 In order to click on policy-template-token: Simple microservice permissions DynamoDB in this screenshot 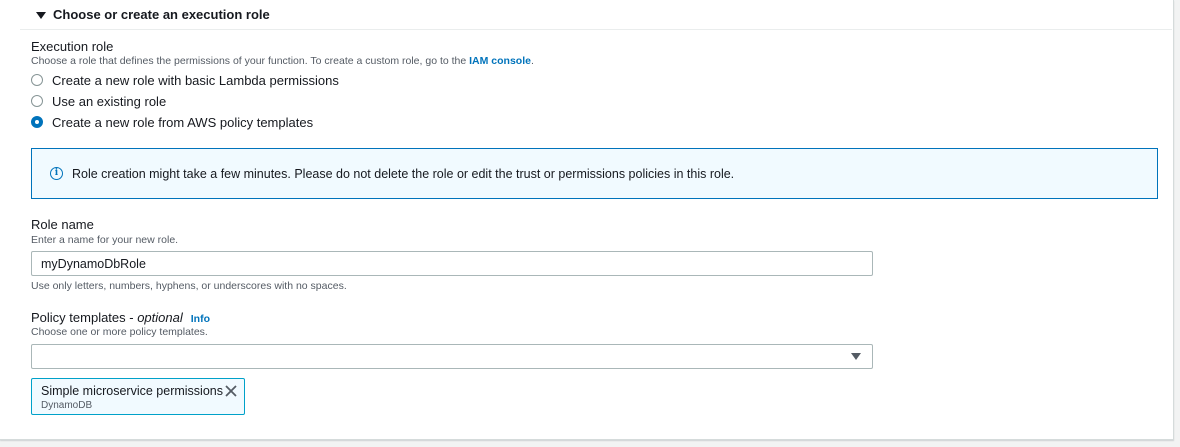, I will do `click(138, 396)`.